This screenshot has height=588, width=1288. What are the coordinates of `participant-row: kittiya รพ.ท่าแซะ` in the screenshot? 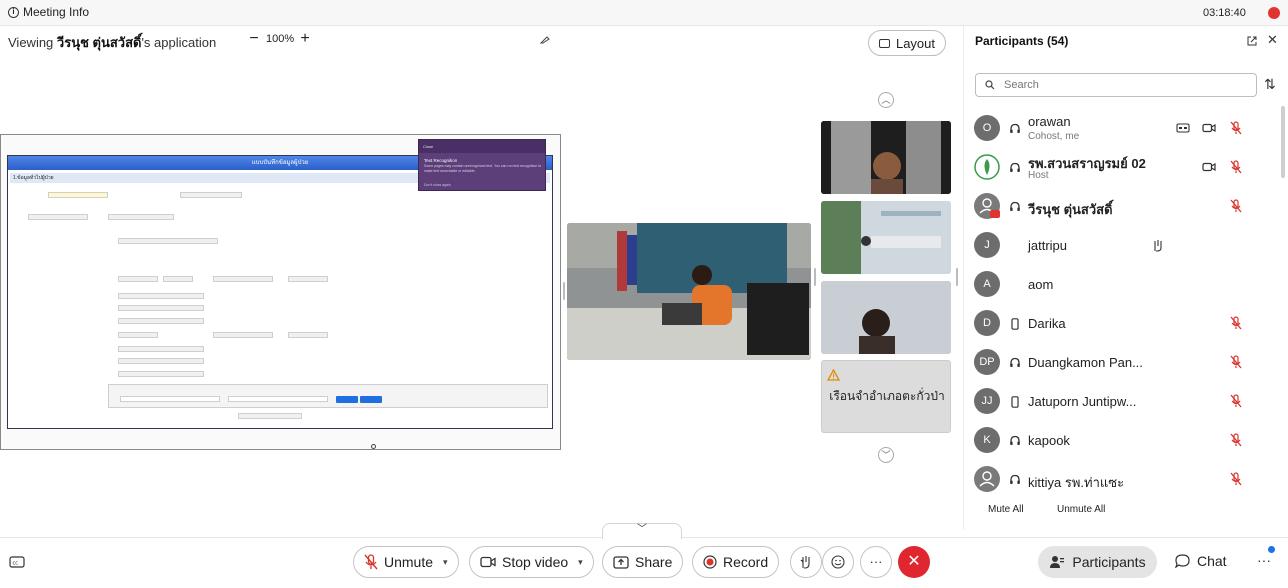 It's located at (1120, 479).